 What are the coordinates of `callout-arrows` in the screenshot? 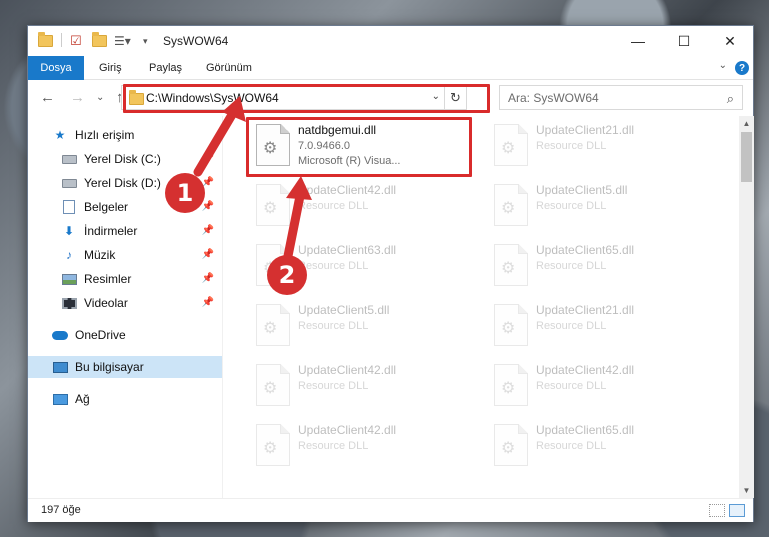 It's located at (252, 178).